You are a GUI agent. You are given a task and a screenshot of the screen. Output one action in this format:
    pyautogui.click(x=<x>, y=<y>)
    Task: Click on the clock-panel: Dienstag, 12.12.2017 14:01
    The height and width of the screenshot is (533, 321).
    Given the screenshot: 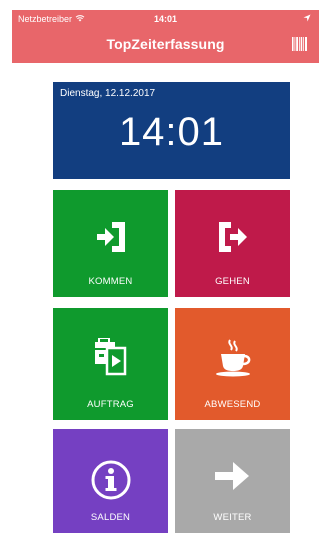 What is the action you would take?
    pyautogui.click(x=171, y=130)
    